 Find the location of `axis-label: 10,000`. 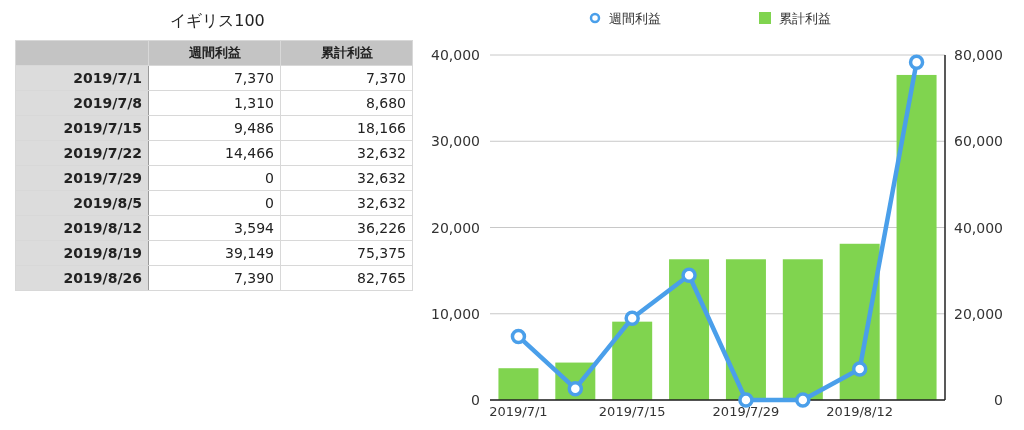

axis-label: 10,000 is located at coordinates (455, 313).